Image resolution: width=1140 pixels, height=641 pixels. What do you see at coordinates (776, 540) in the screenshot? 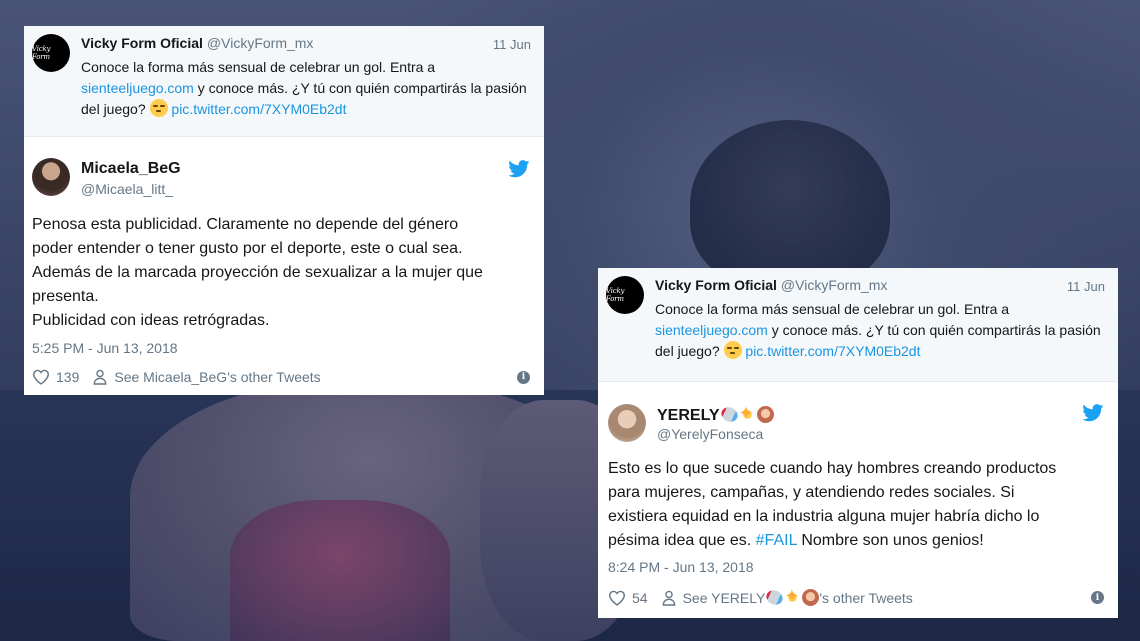
I see `hashtag-fail-link: #FAIL` at bounding box center [776, 540].